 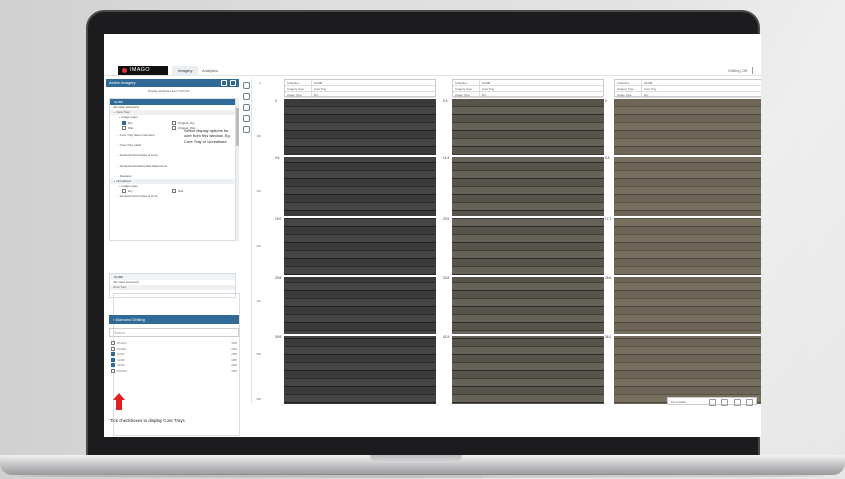 What do you see at coordinates (737, 71) in the screenshot?
I see `editing-toggle: Editing Off` at bounding box center [737, 71].